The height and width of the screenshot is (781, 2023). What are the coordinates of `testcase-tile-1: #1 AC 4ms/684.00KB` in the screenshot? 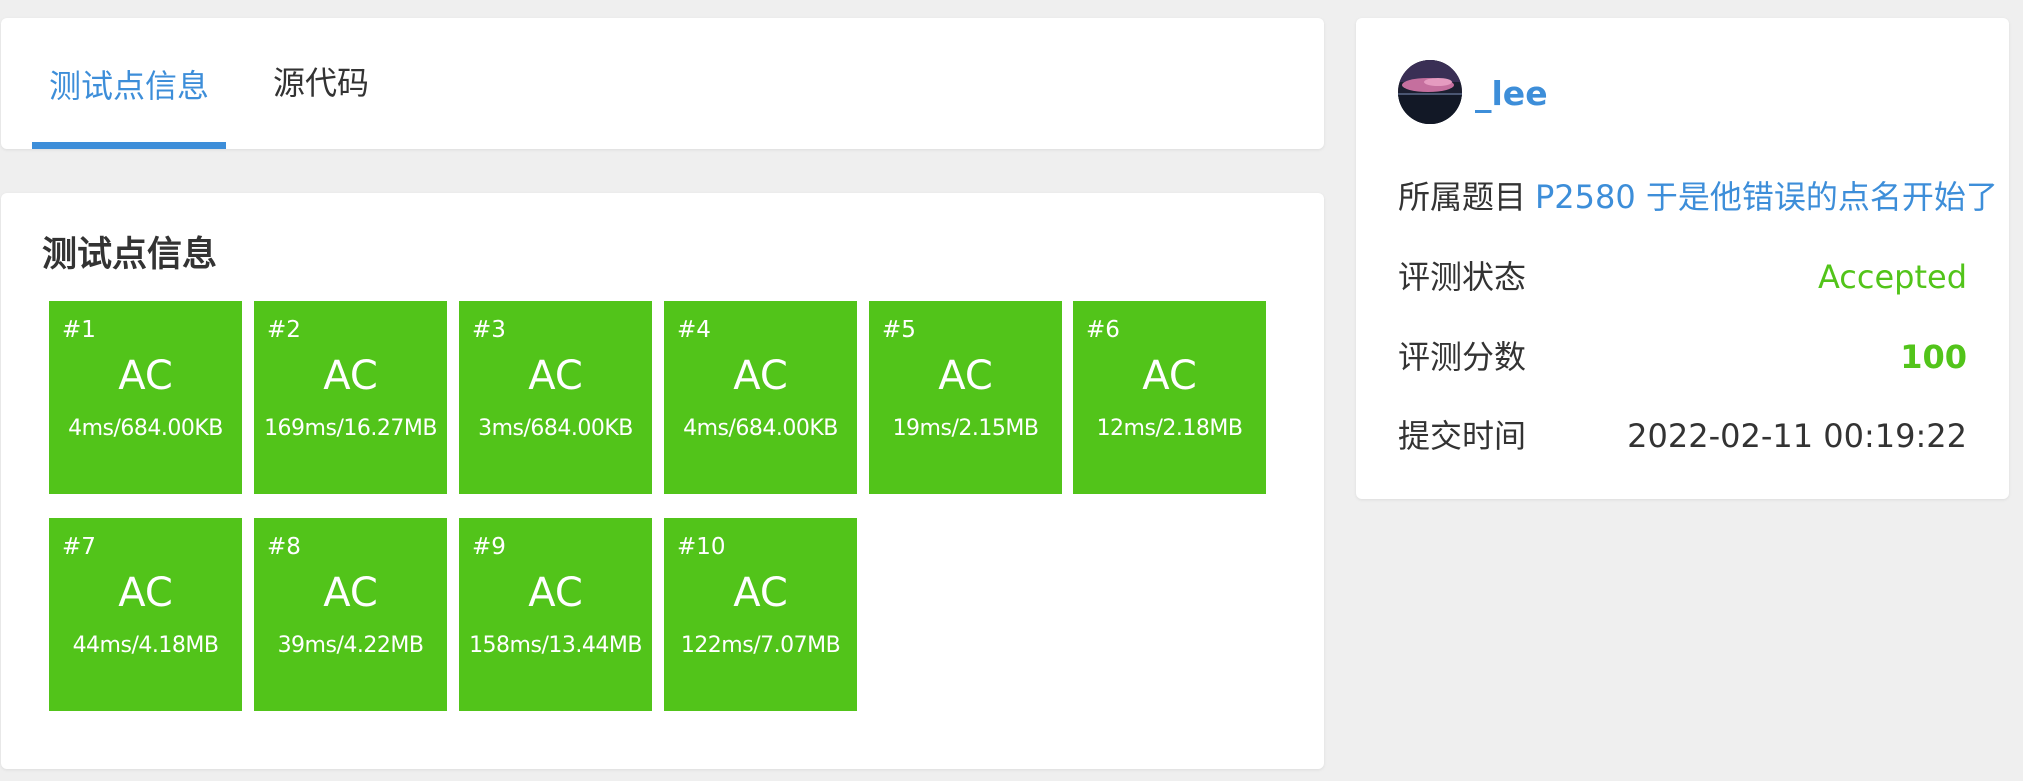 It's located at (145, 397).